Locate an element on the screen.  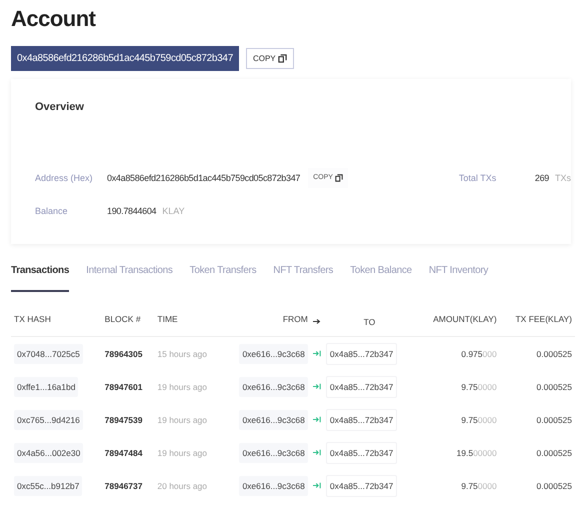
address-label: Address (Hex) is located at coordinates (64, 177).